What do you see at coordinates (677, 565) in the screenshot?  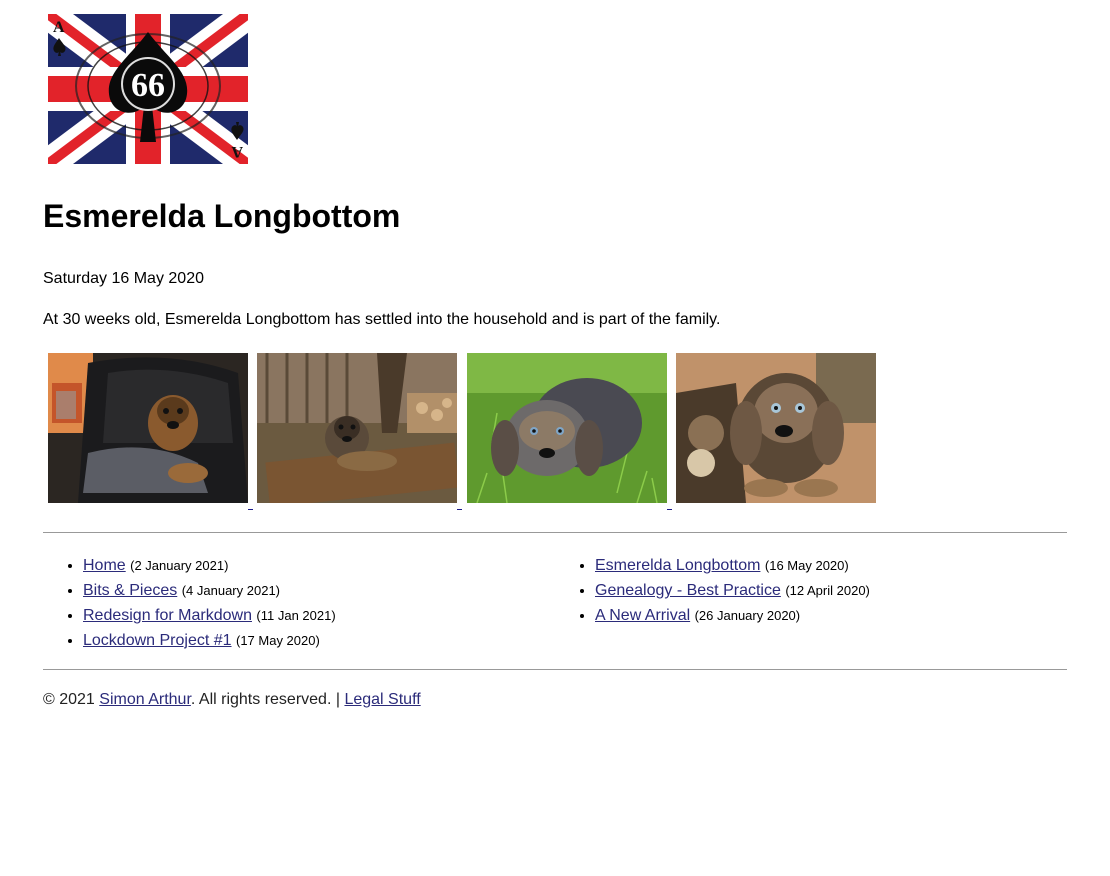 I see `nav-link-esmerelda-longbottom: Esmerelda Longbottom` at bounding box center [677, 565].